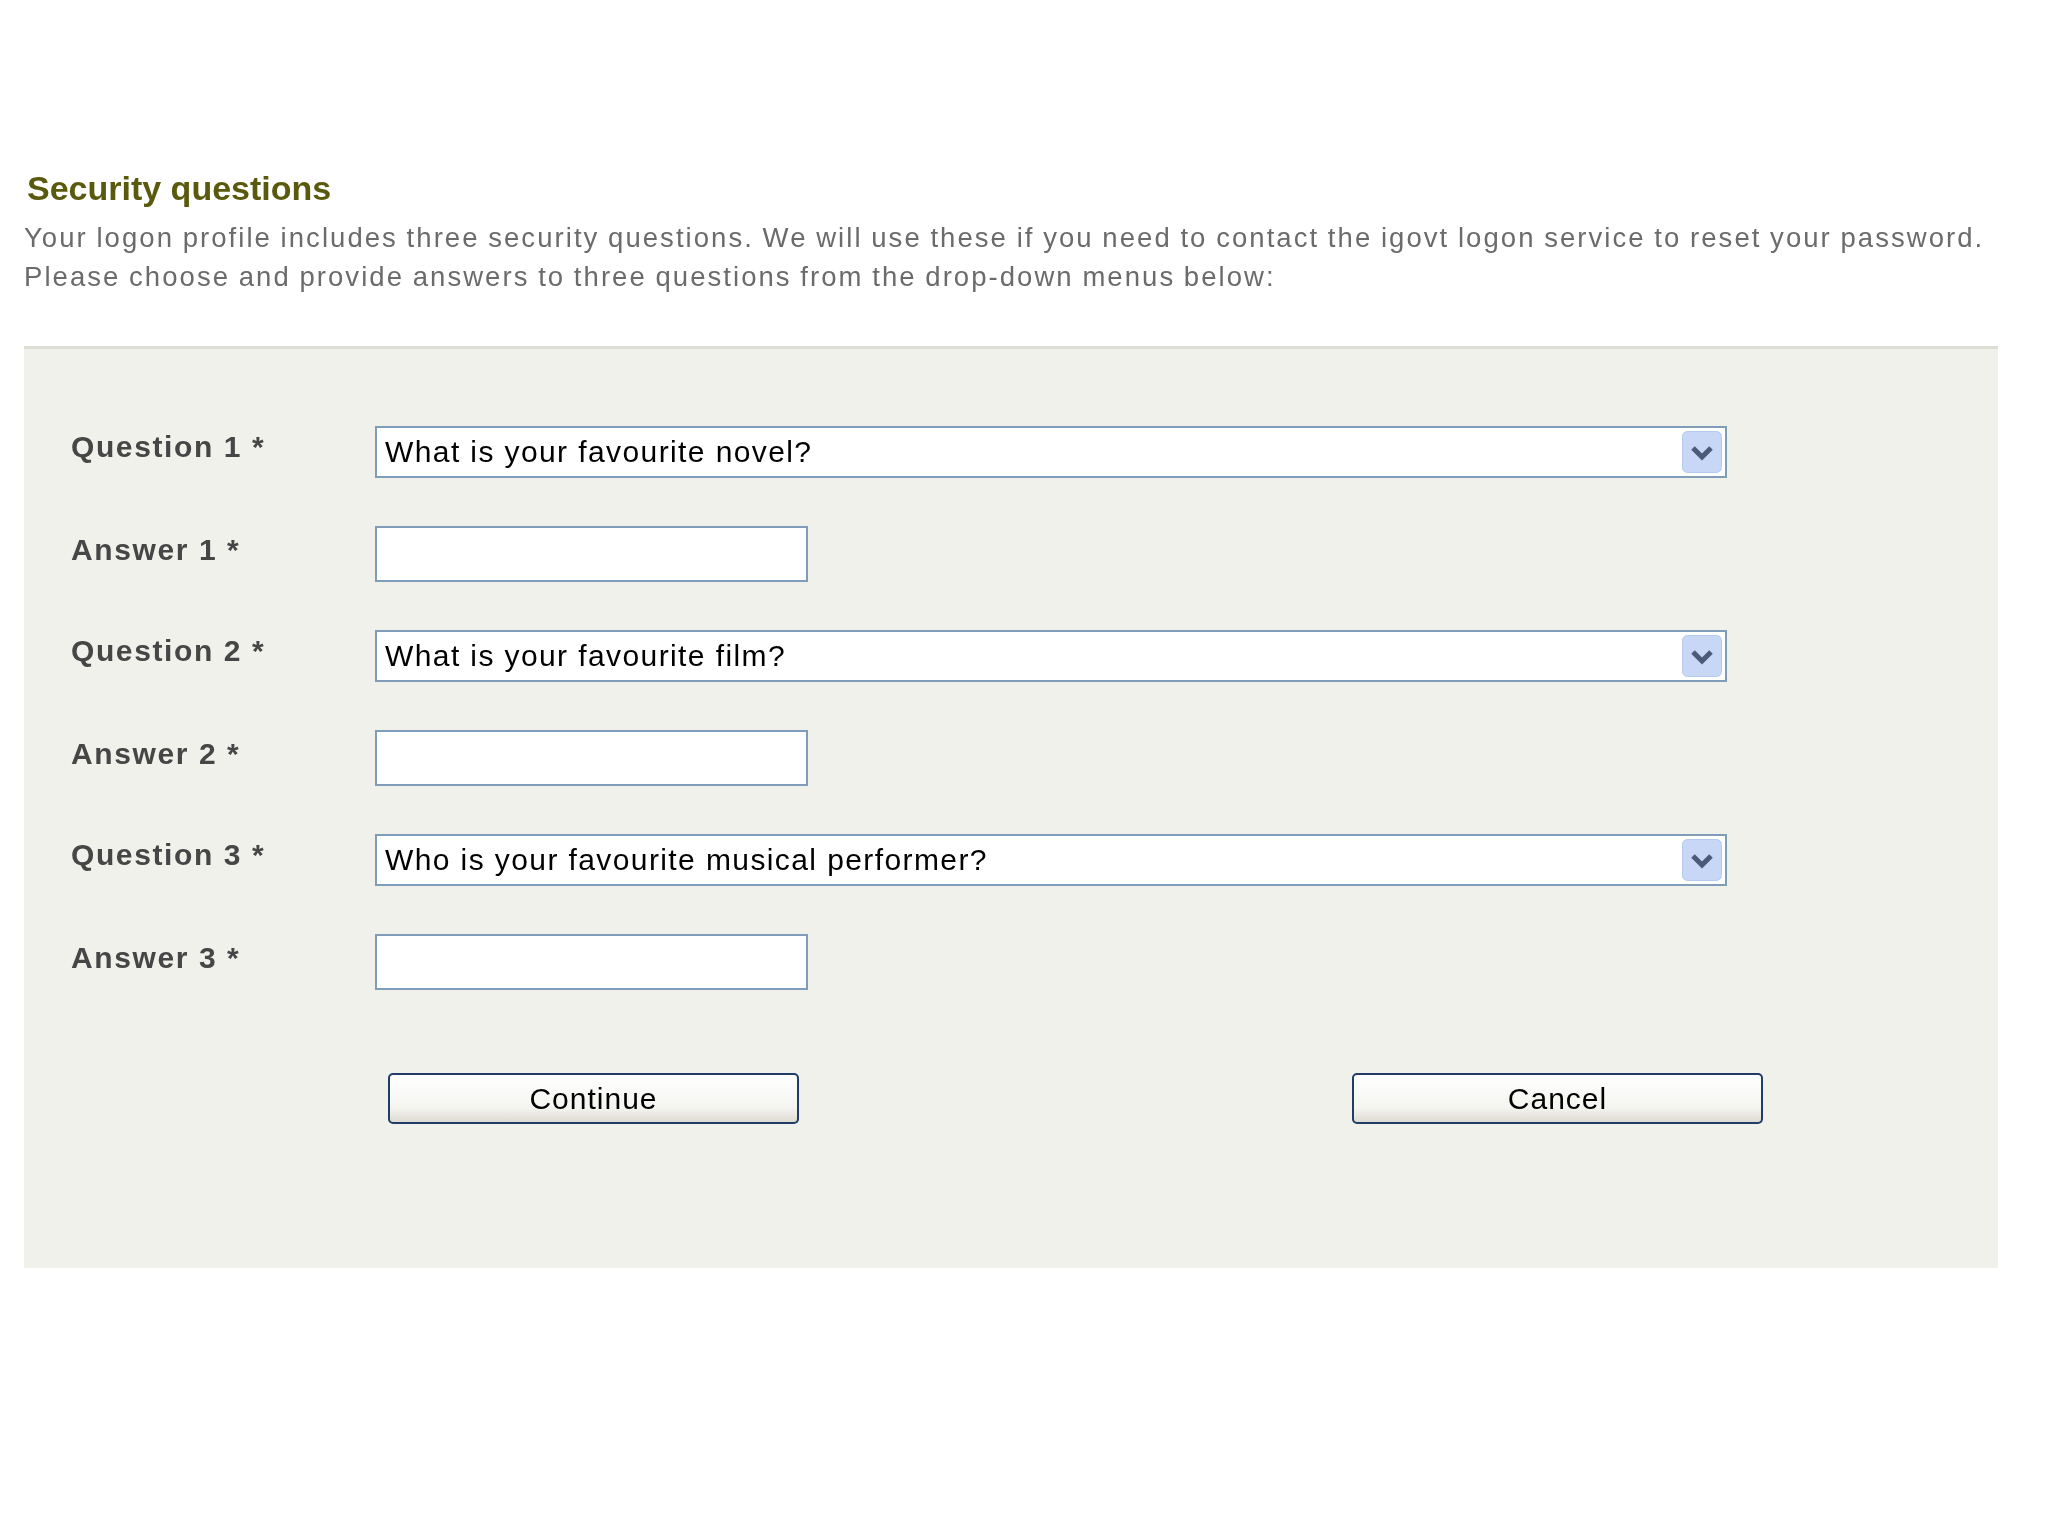 The image size is (2048, 1536). Describe the element at coordinates (1557, 1098) in the screenshot. I see `form-button: Cancel` at that location.